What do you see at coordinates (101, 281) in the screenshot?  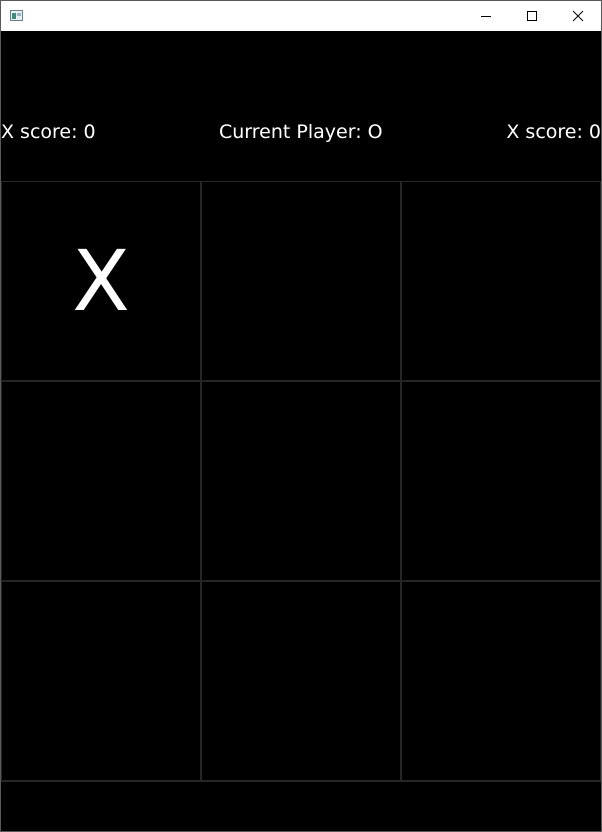 I see `board-cell-1-1: X` at bounding box center [101, 281].